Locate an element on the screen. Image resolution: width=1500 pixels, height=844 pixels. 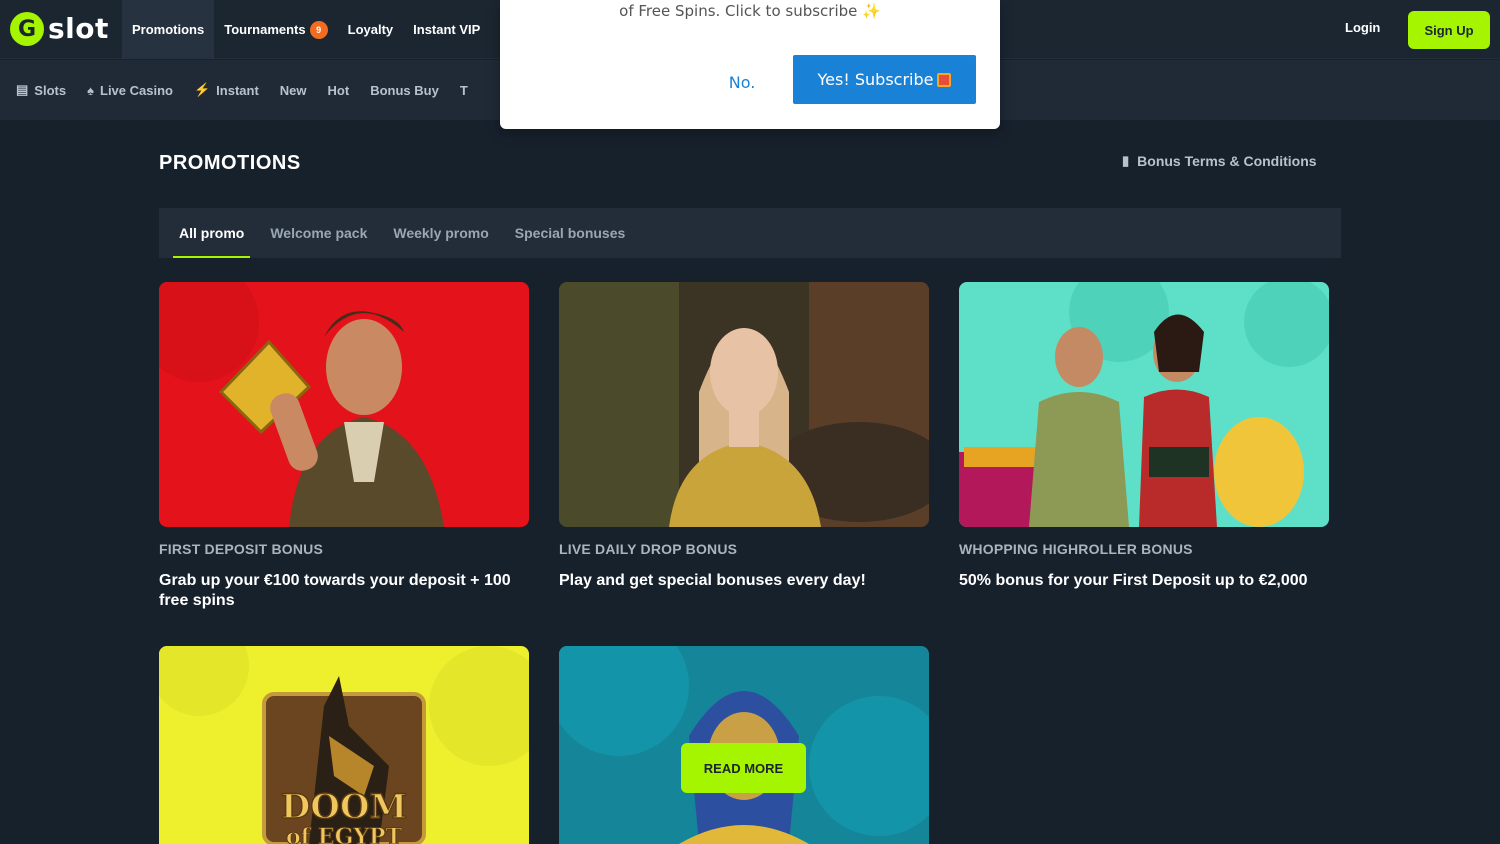
subscribe-modal-text: of Free Spins. Click to subscribe ✨ is located at coordinates (750, 11).